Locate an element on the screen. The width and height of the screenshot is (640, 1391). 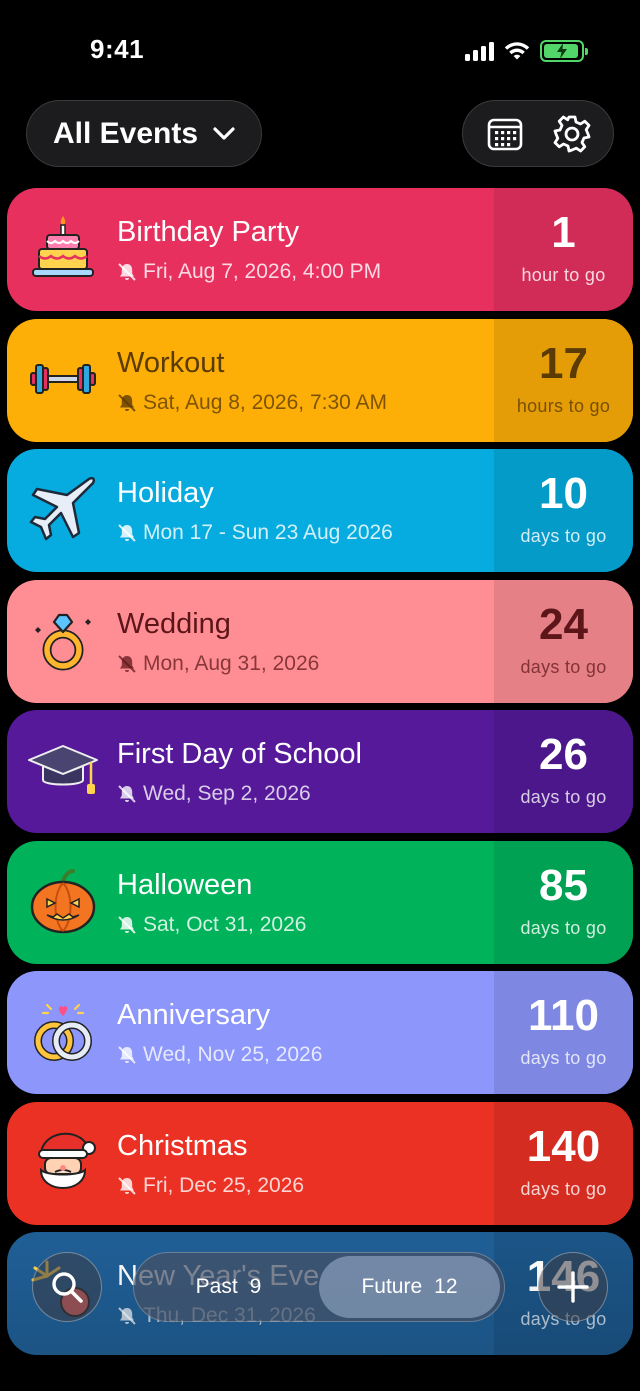
event-card-body: Christmas Fri, Dec 25, 2026 is located at coordinates (250, 1163).